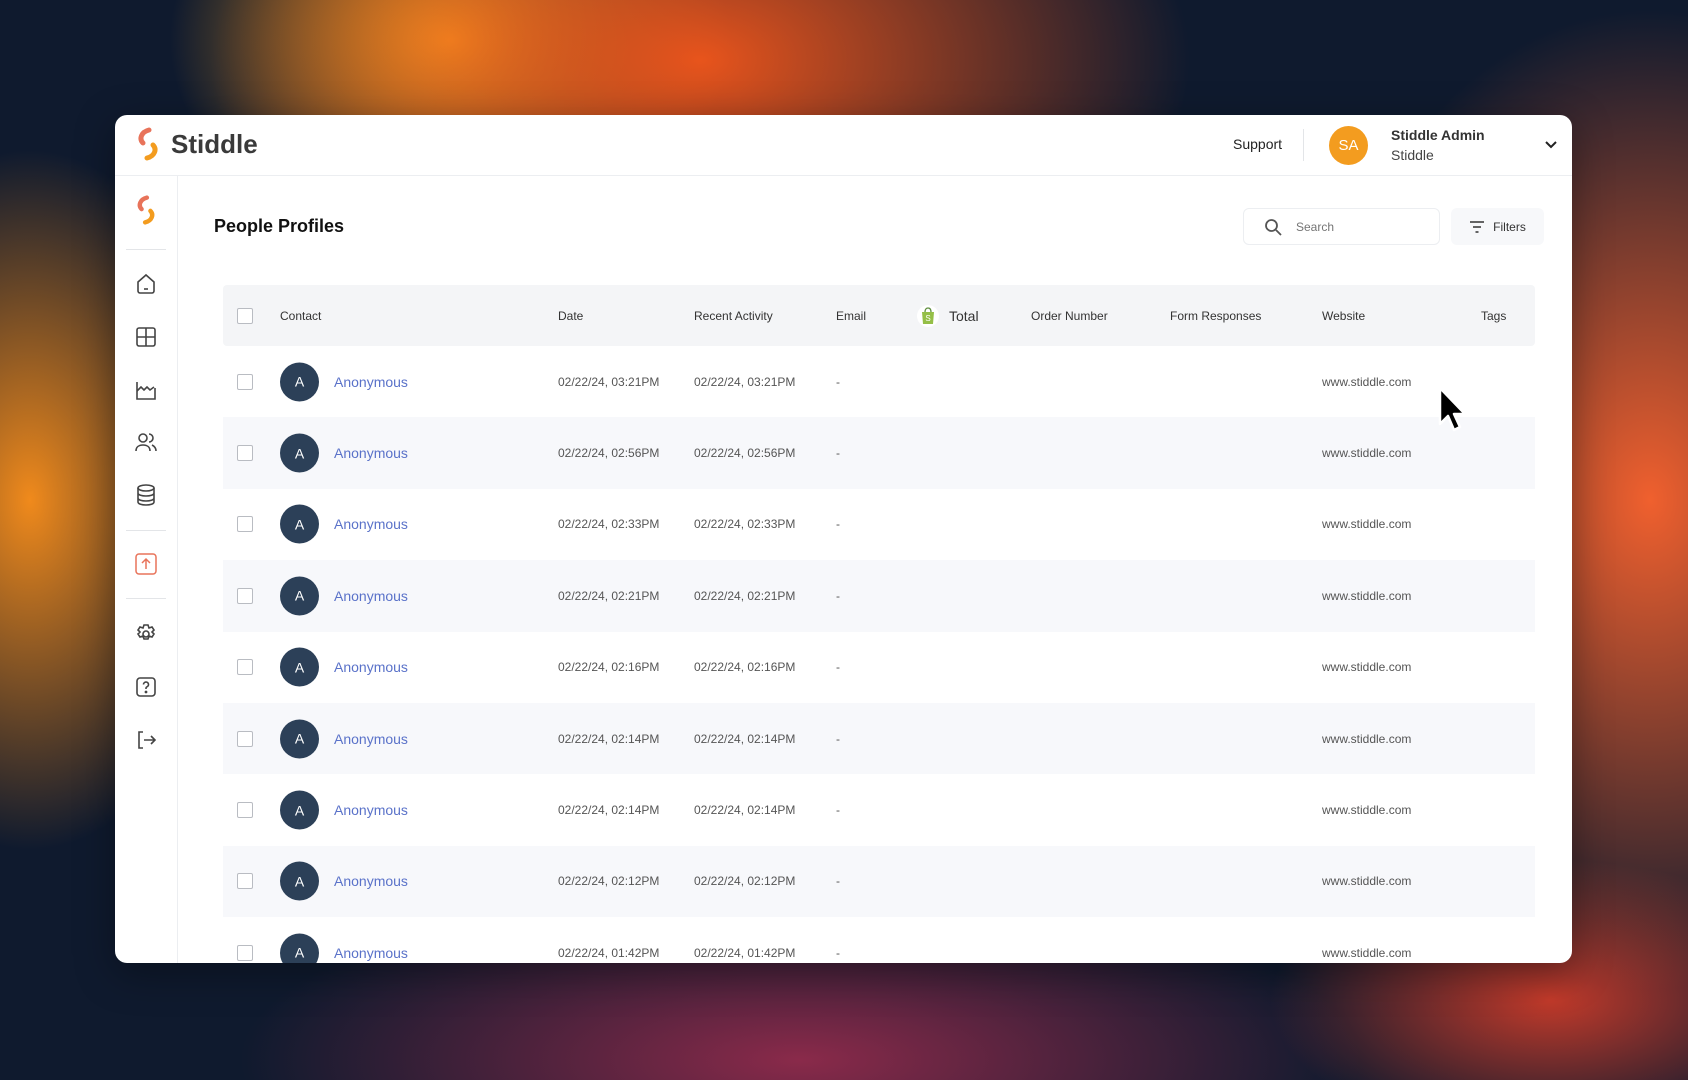 The width and height of the screenshot is (1688, 1080). Describe the element at coordinates (146, 337) in the screenshot. I see `dashboard-icon` at that location.